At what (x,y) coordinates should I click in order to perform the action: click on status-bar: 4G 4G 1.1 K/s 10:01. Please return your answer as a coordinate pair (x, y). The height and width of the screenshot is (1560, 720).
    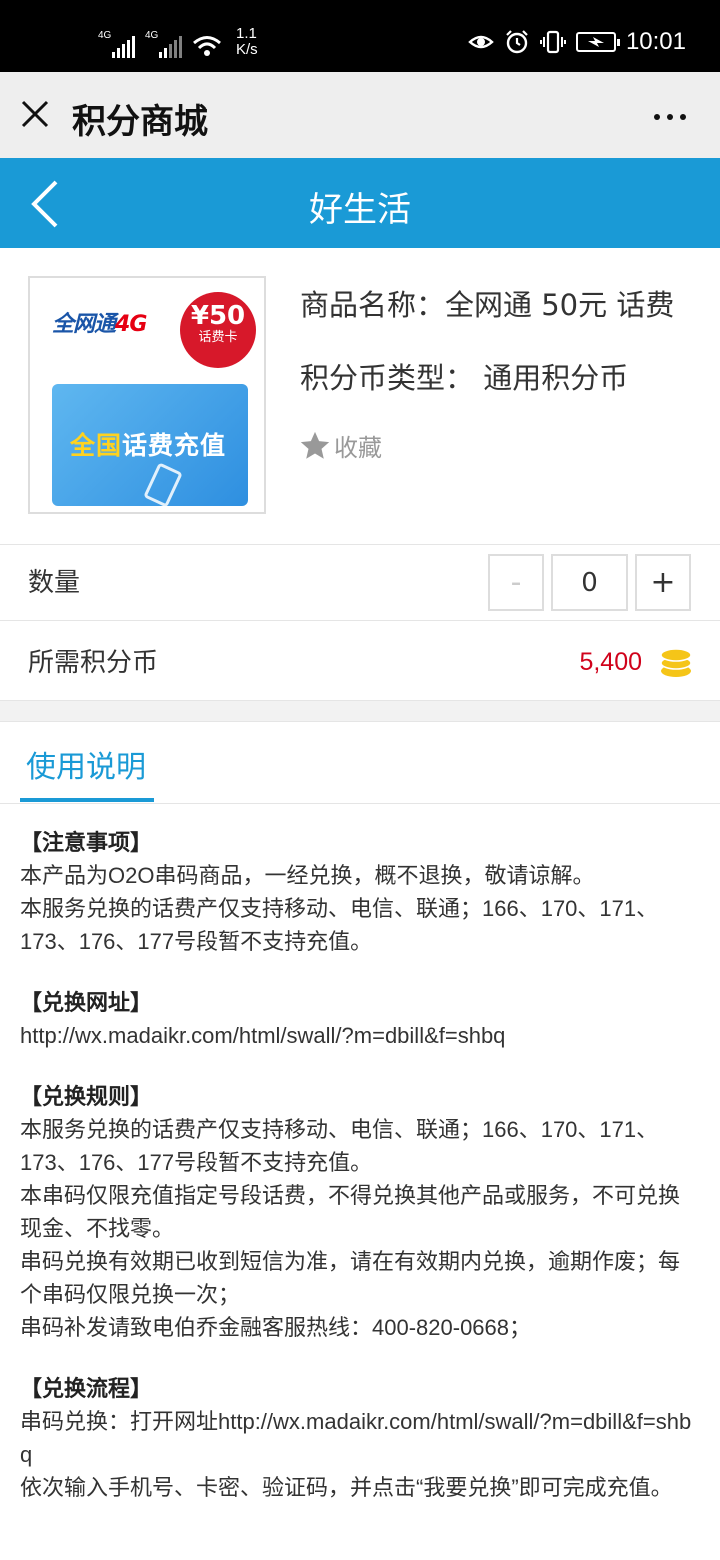
    Looking at the image, I should click on (360, 36).